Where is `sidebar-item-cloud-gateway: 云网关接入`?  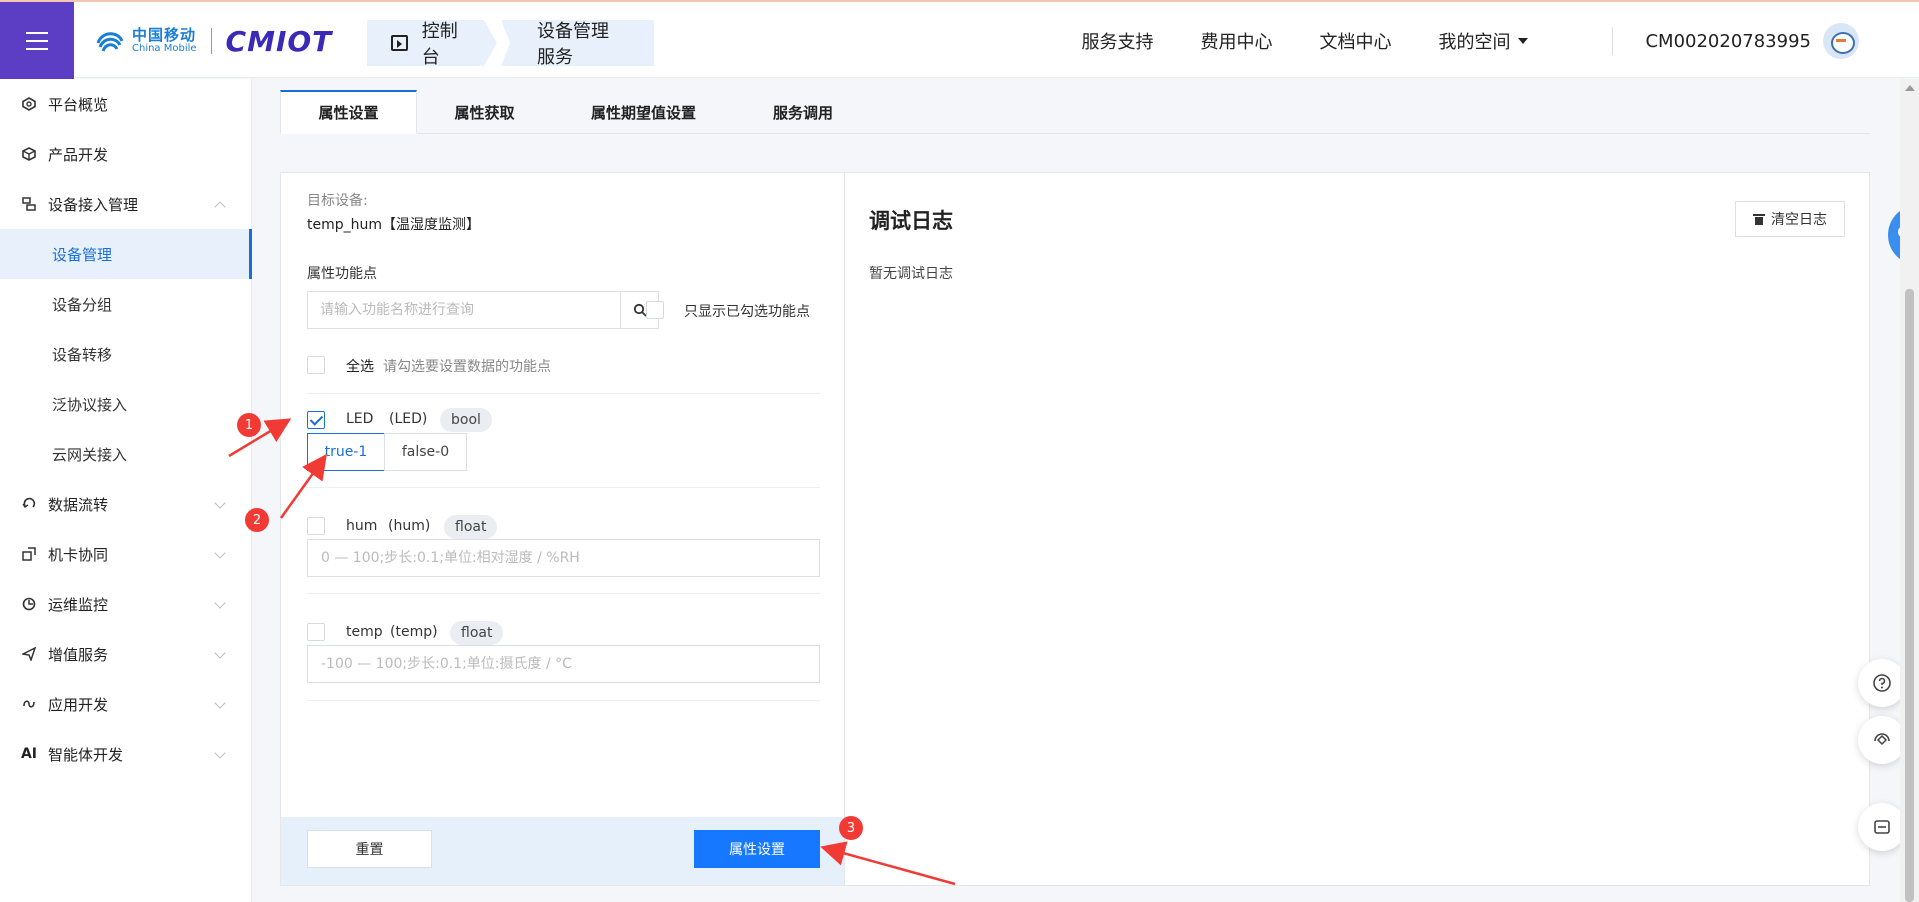
sidebar-item-cloud-gateway: 云网关接入 is located at coordinates (126, 454).